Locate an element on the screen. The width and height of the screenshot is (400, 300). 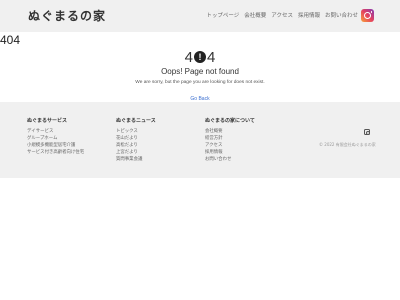
main-nav: トップページ 会社概要 アクセス 採用情報 お問い合わせ is located at coordinates (282, 15).